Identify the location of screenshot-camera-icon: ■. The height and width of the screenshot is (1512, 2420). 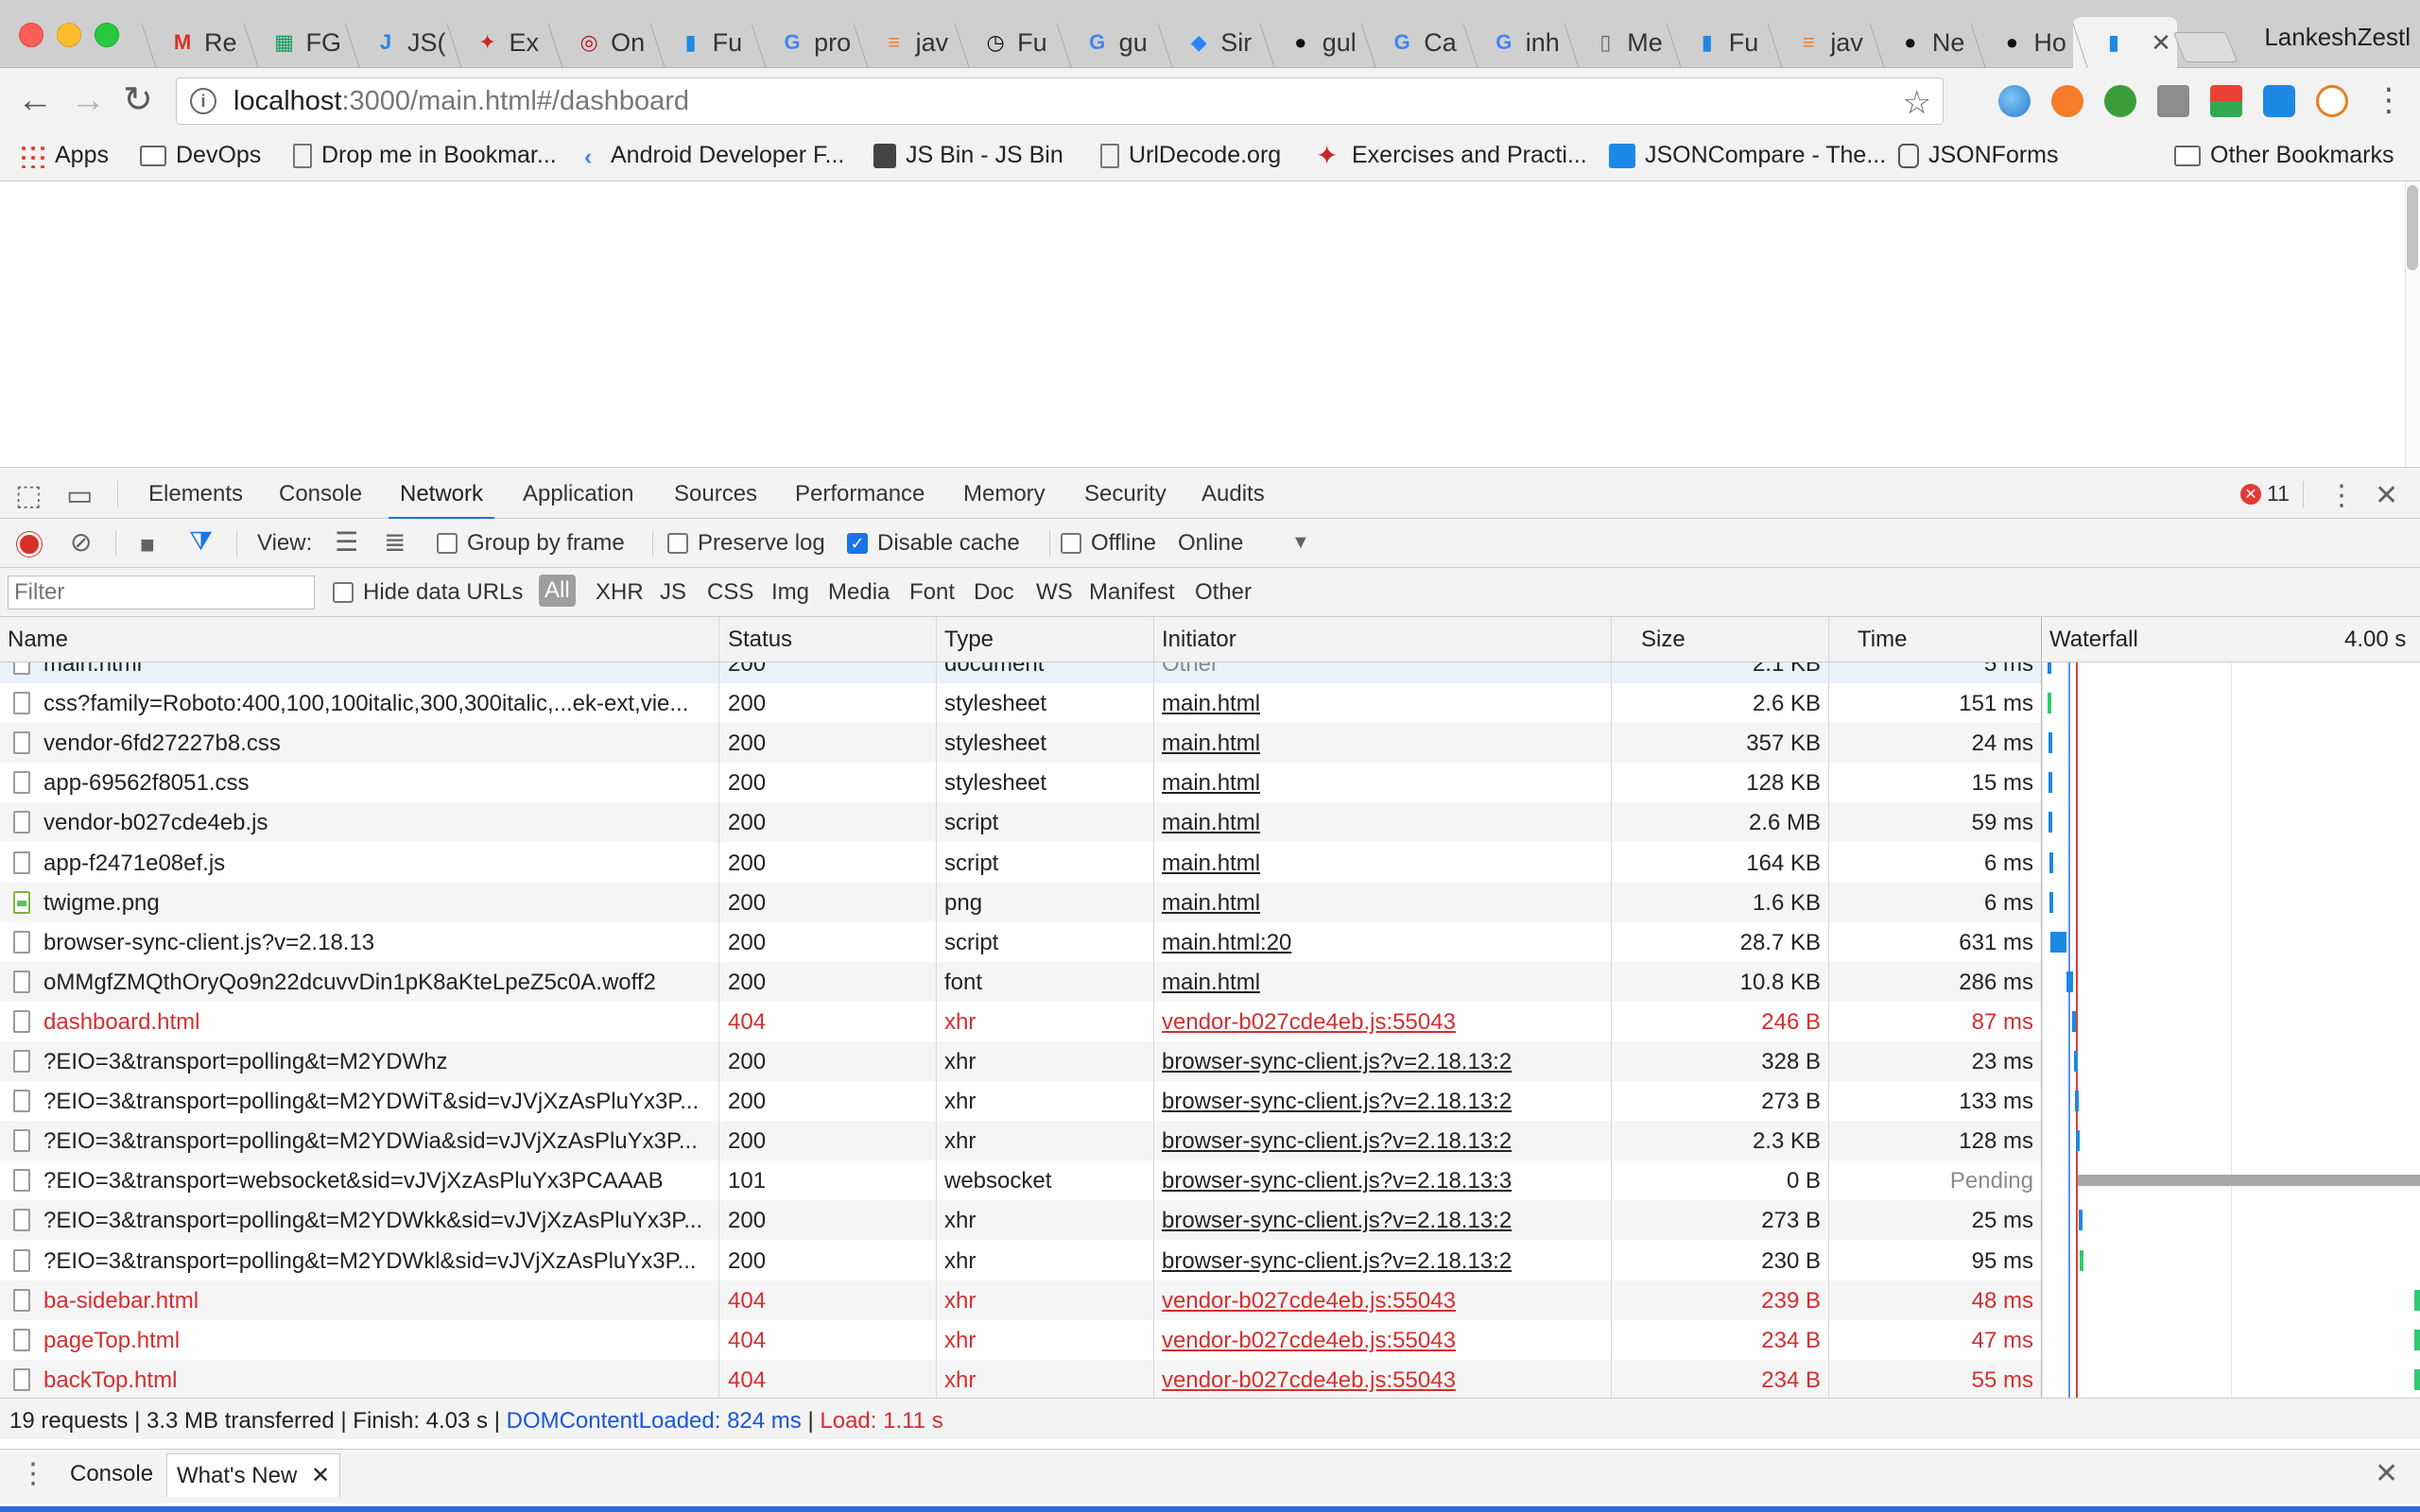
(147, 544).